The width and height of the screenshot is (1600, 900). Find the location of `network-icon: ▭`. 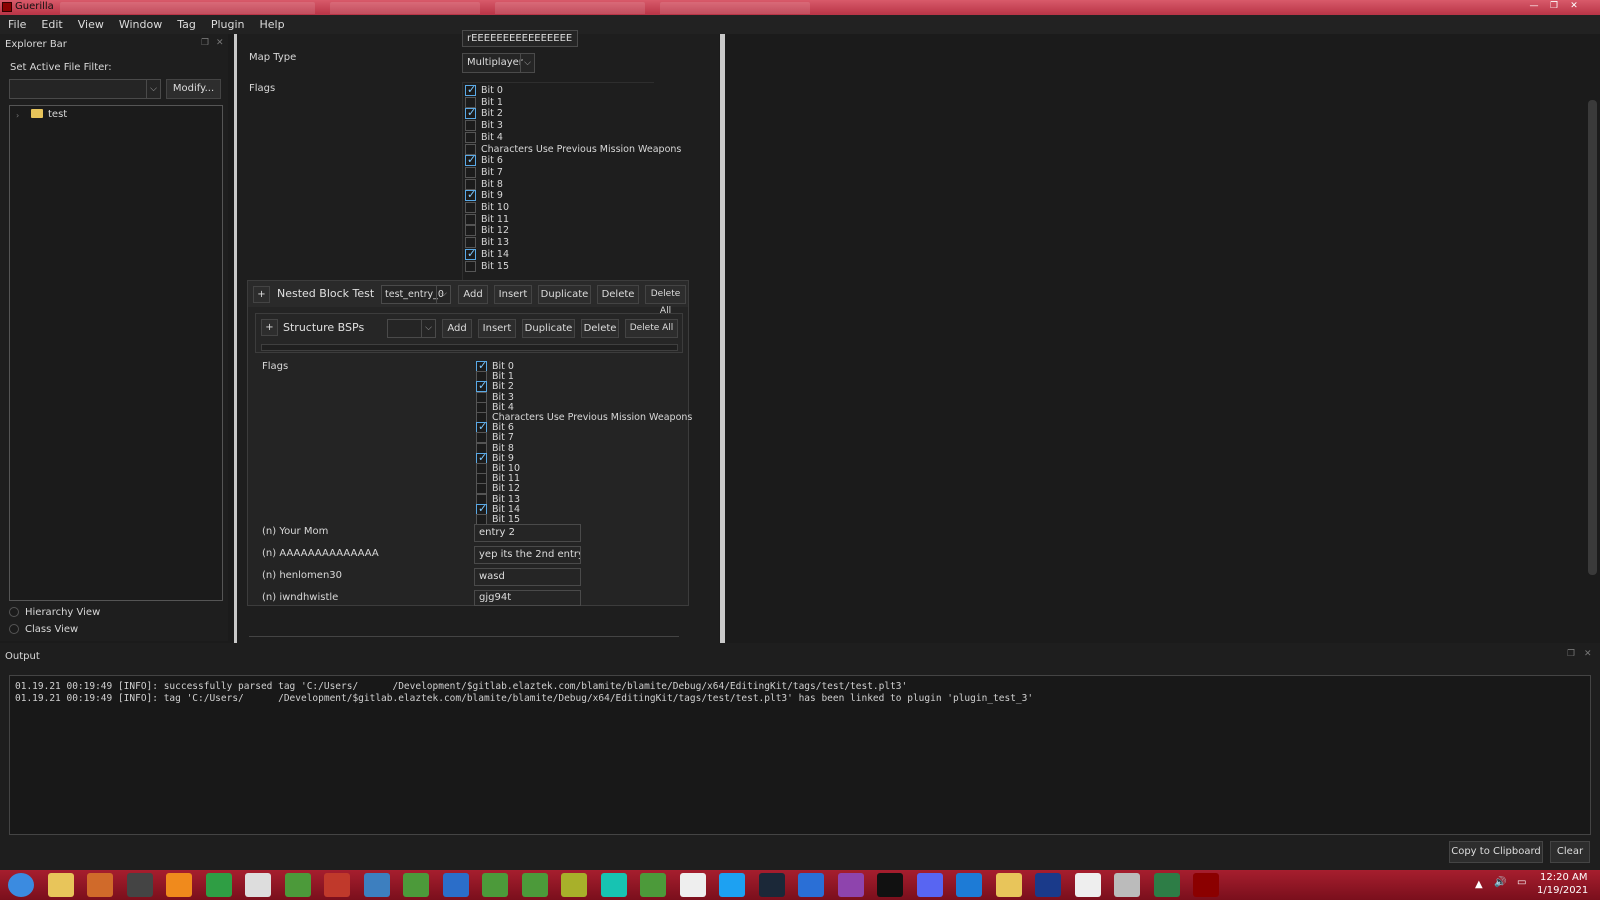

network-icon: ▭ is located at coordinates (1521, 882).